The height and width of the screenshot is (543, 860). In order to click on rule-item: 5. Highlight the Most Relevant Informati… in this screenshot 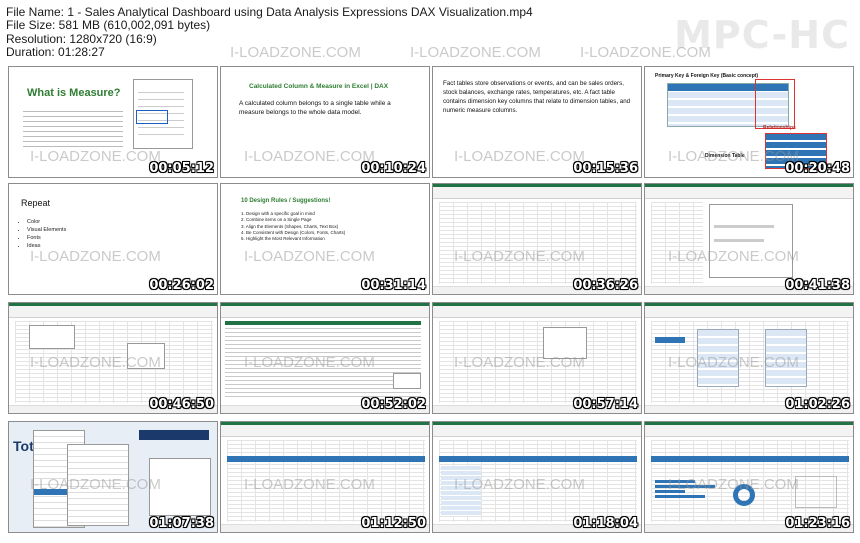, I will do `click(283, 239)`.